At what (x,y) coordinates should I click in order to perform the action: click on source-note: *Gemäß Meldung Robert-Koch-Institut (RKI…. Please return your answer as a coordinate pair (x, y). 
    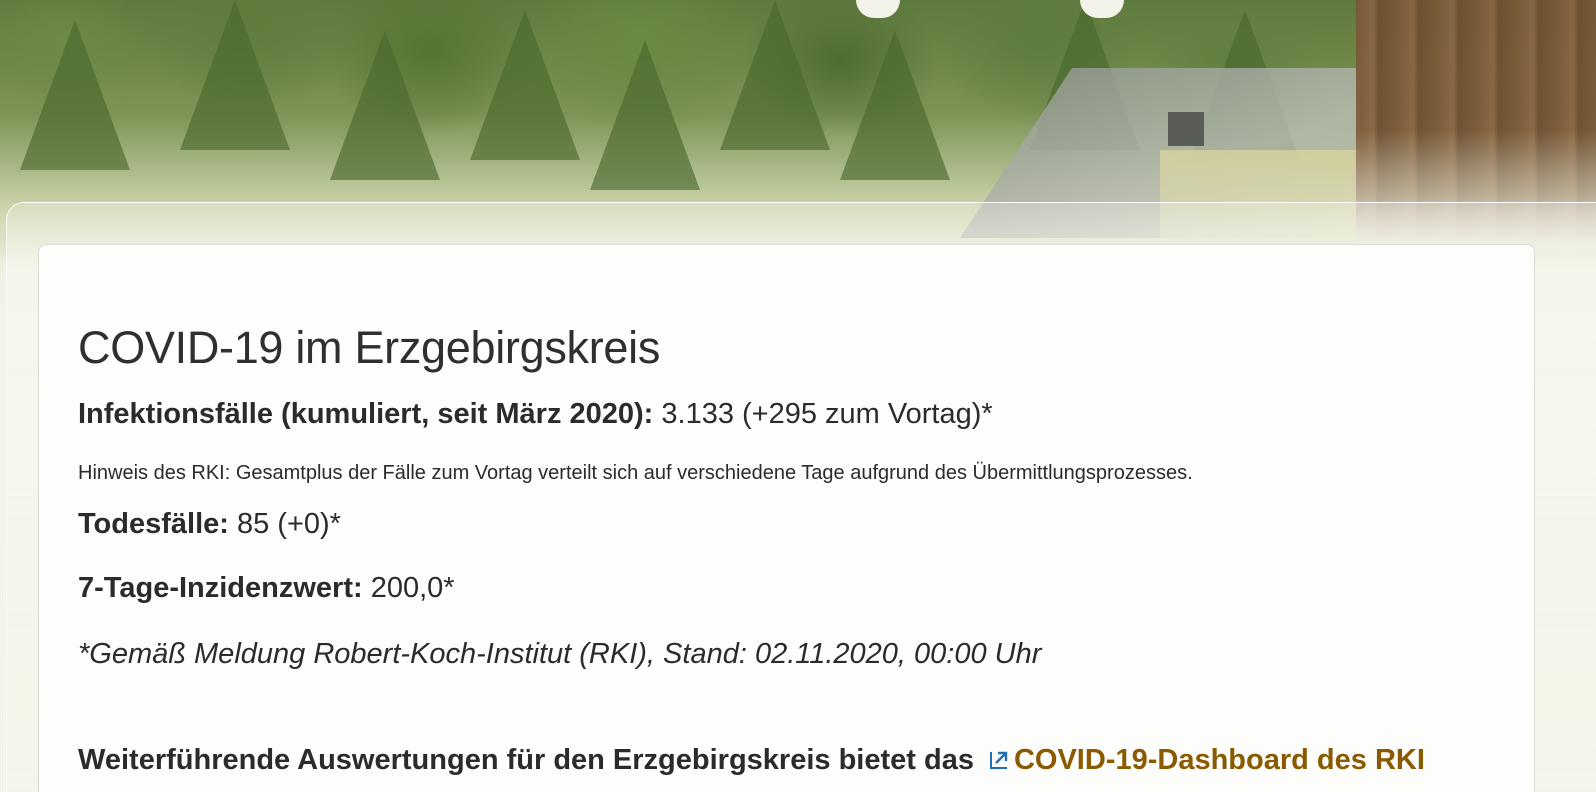
    Looking at the image, I should click on (560, 654).